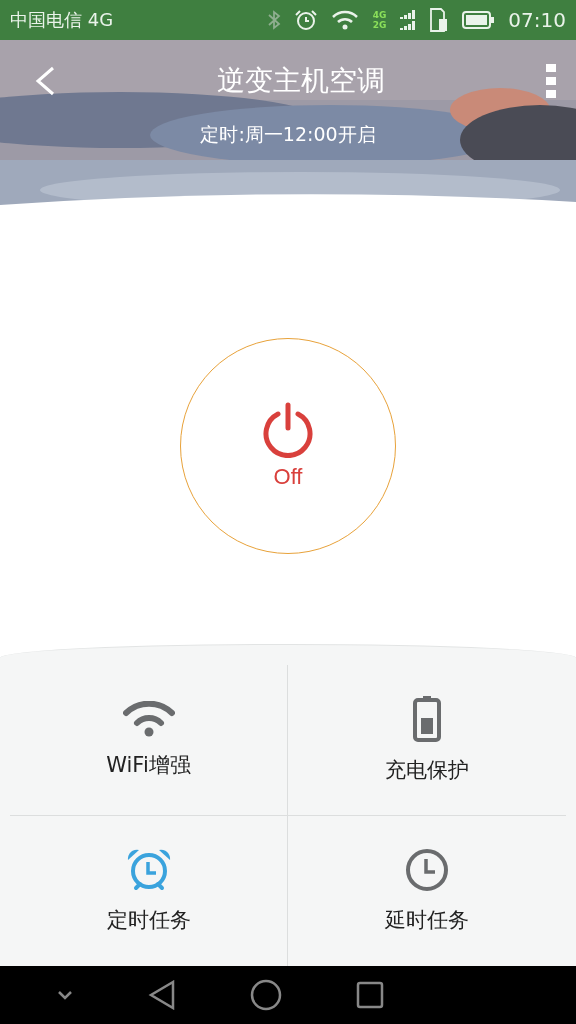  I want to click on sim-card-icon, so click(439, 20).